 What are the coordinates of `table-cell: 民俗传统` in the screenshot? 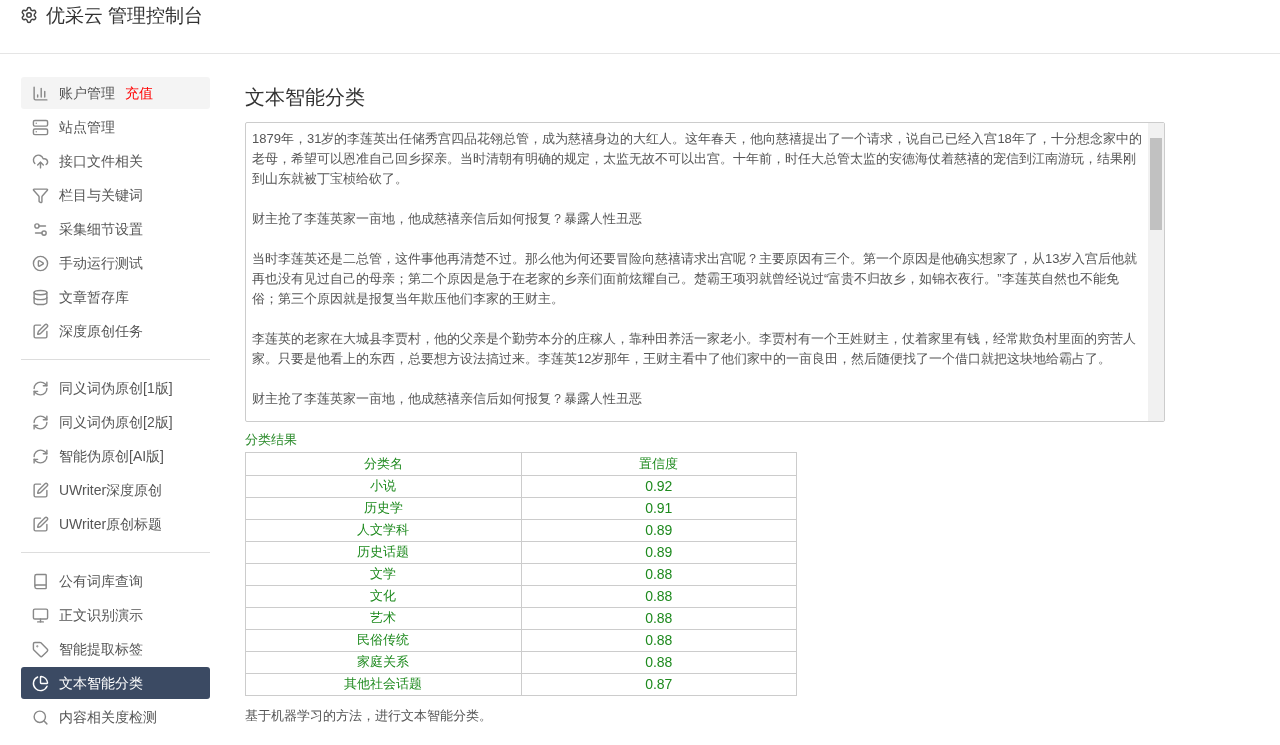 It's located at (383, 640).